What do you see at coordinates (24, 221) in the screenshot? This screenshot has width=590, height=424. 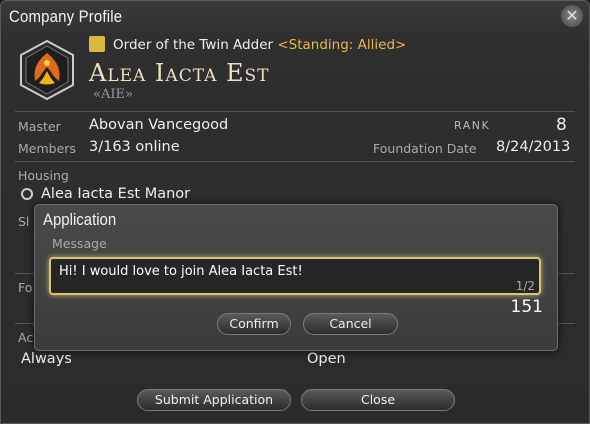 I see `slogan-label-partial: Sl` at bounding box center [24, 221].